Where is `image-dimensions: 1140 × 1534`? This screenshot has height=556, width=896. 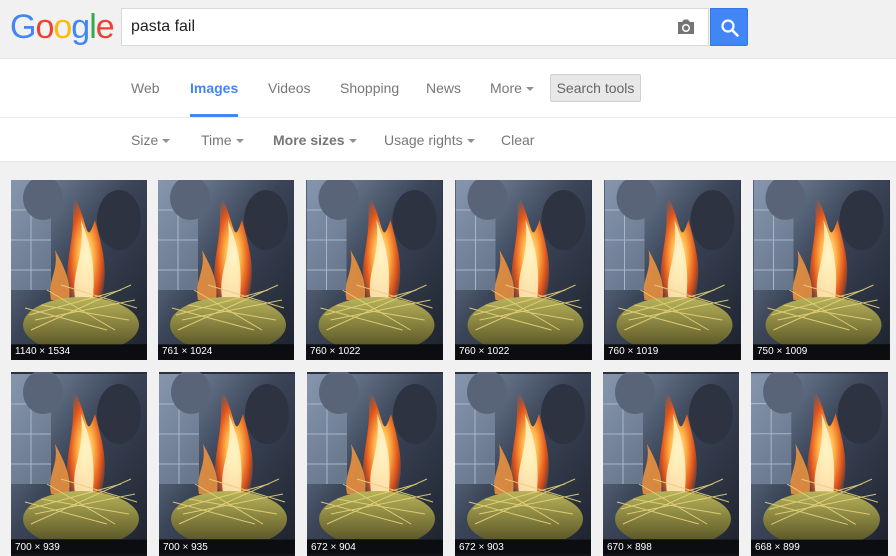
image-dimensions: 1140 × 1534 is located at coordinates (79, 352).